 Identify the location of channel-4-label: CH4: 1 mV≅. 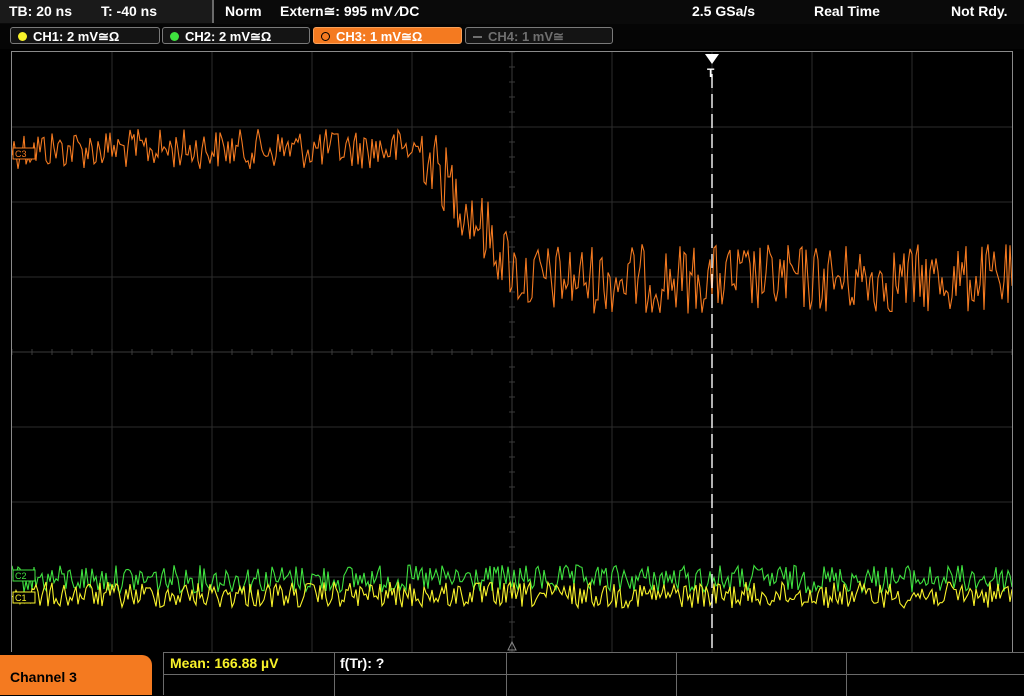
(526, 36).